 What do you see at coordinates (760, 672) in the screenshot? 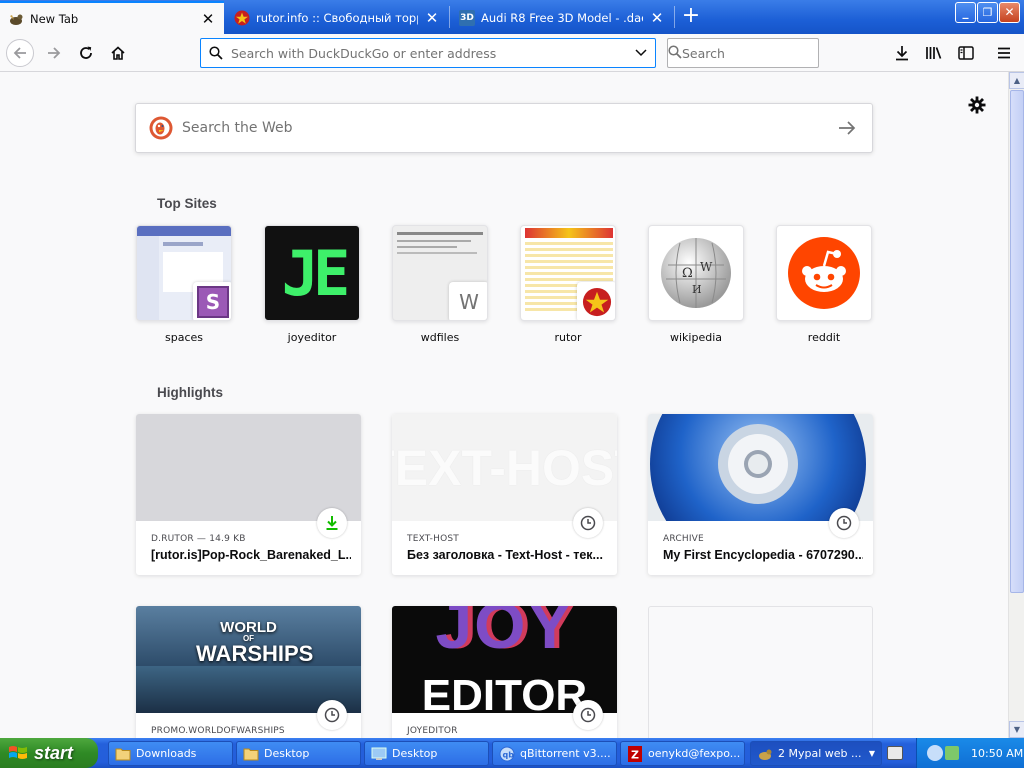
I see `highlight-placeholder` at bounding box center [760, 672].